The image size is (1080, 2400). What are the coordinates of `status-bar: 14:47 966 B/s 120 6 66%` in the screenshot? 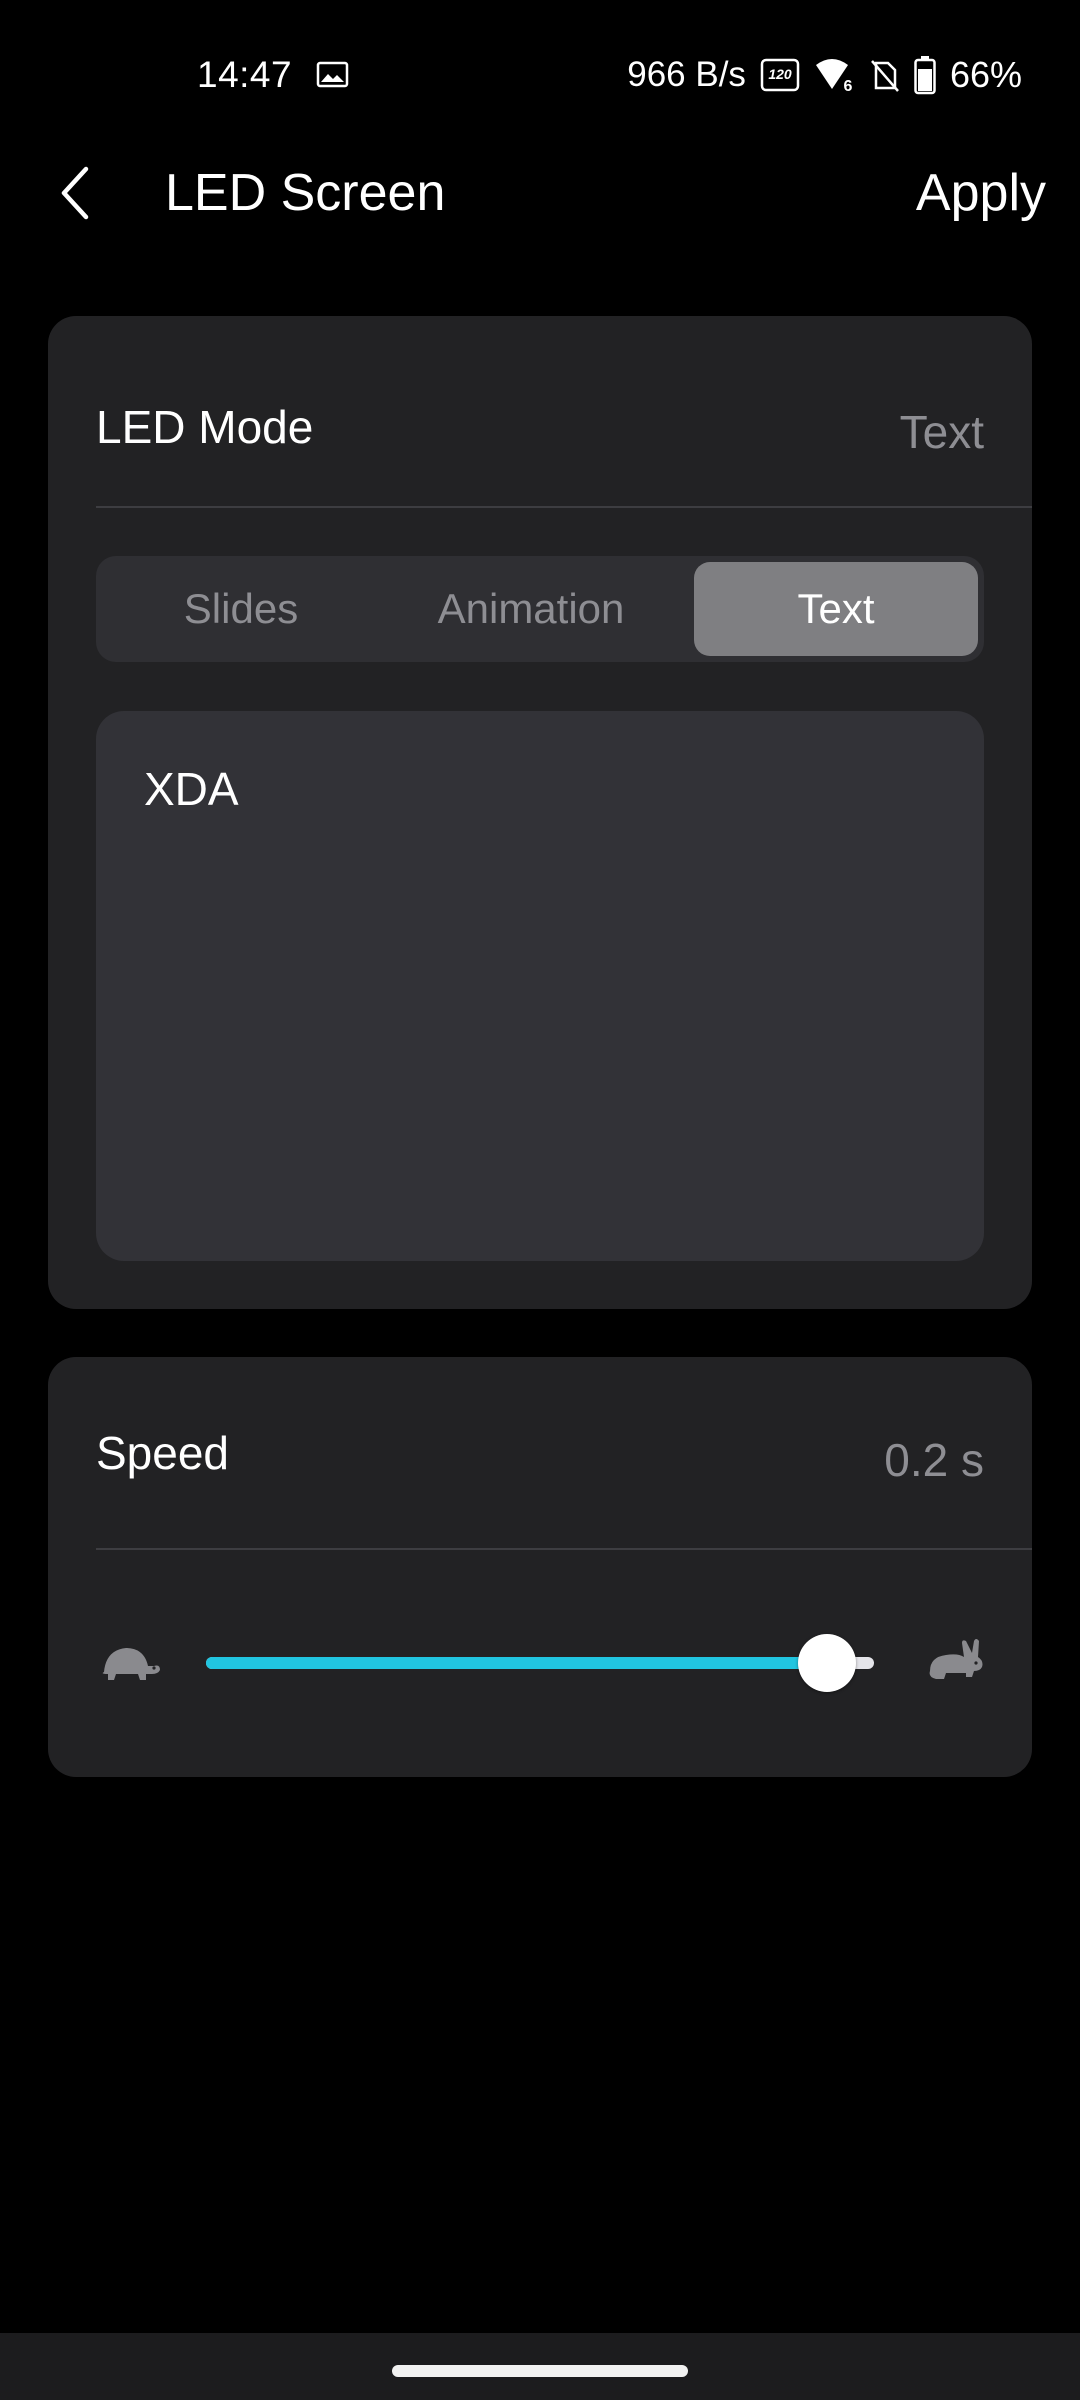 It's located at (540, 75).